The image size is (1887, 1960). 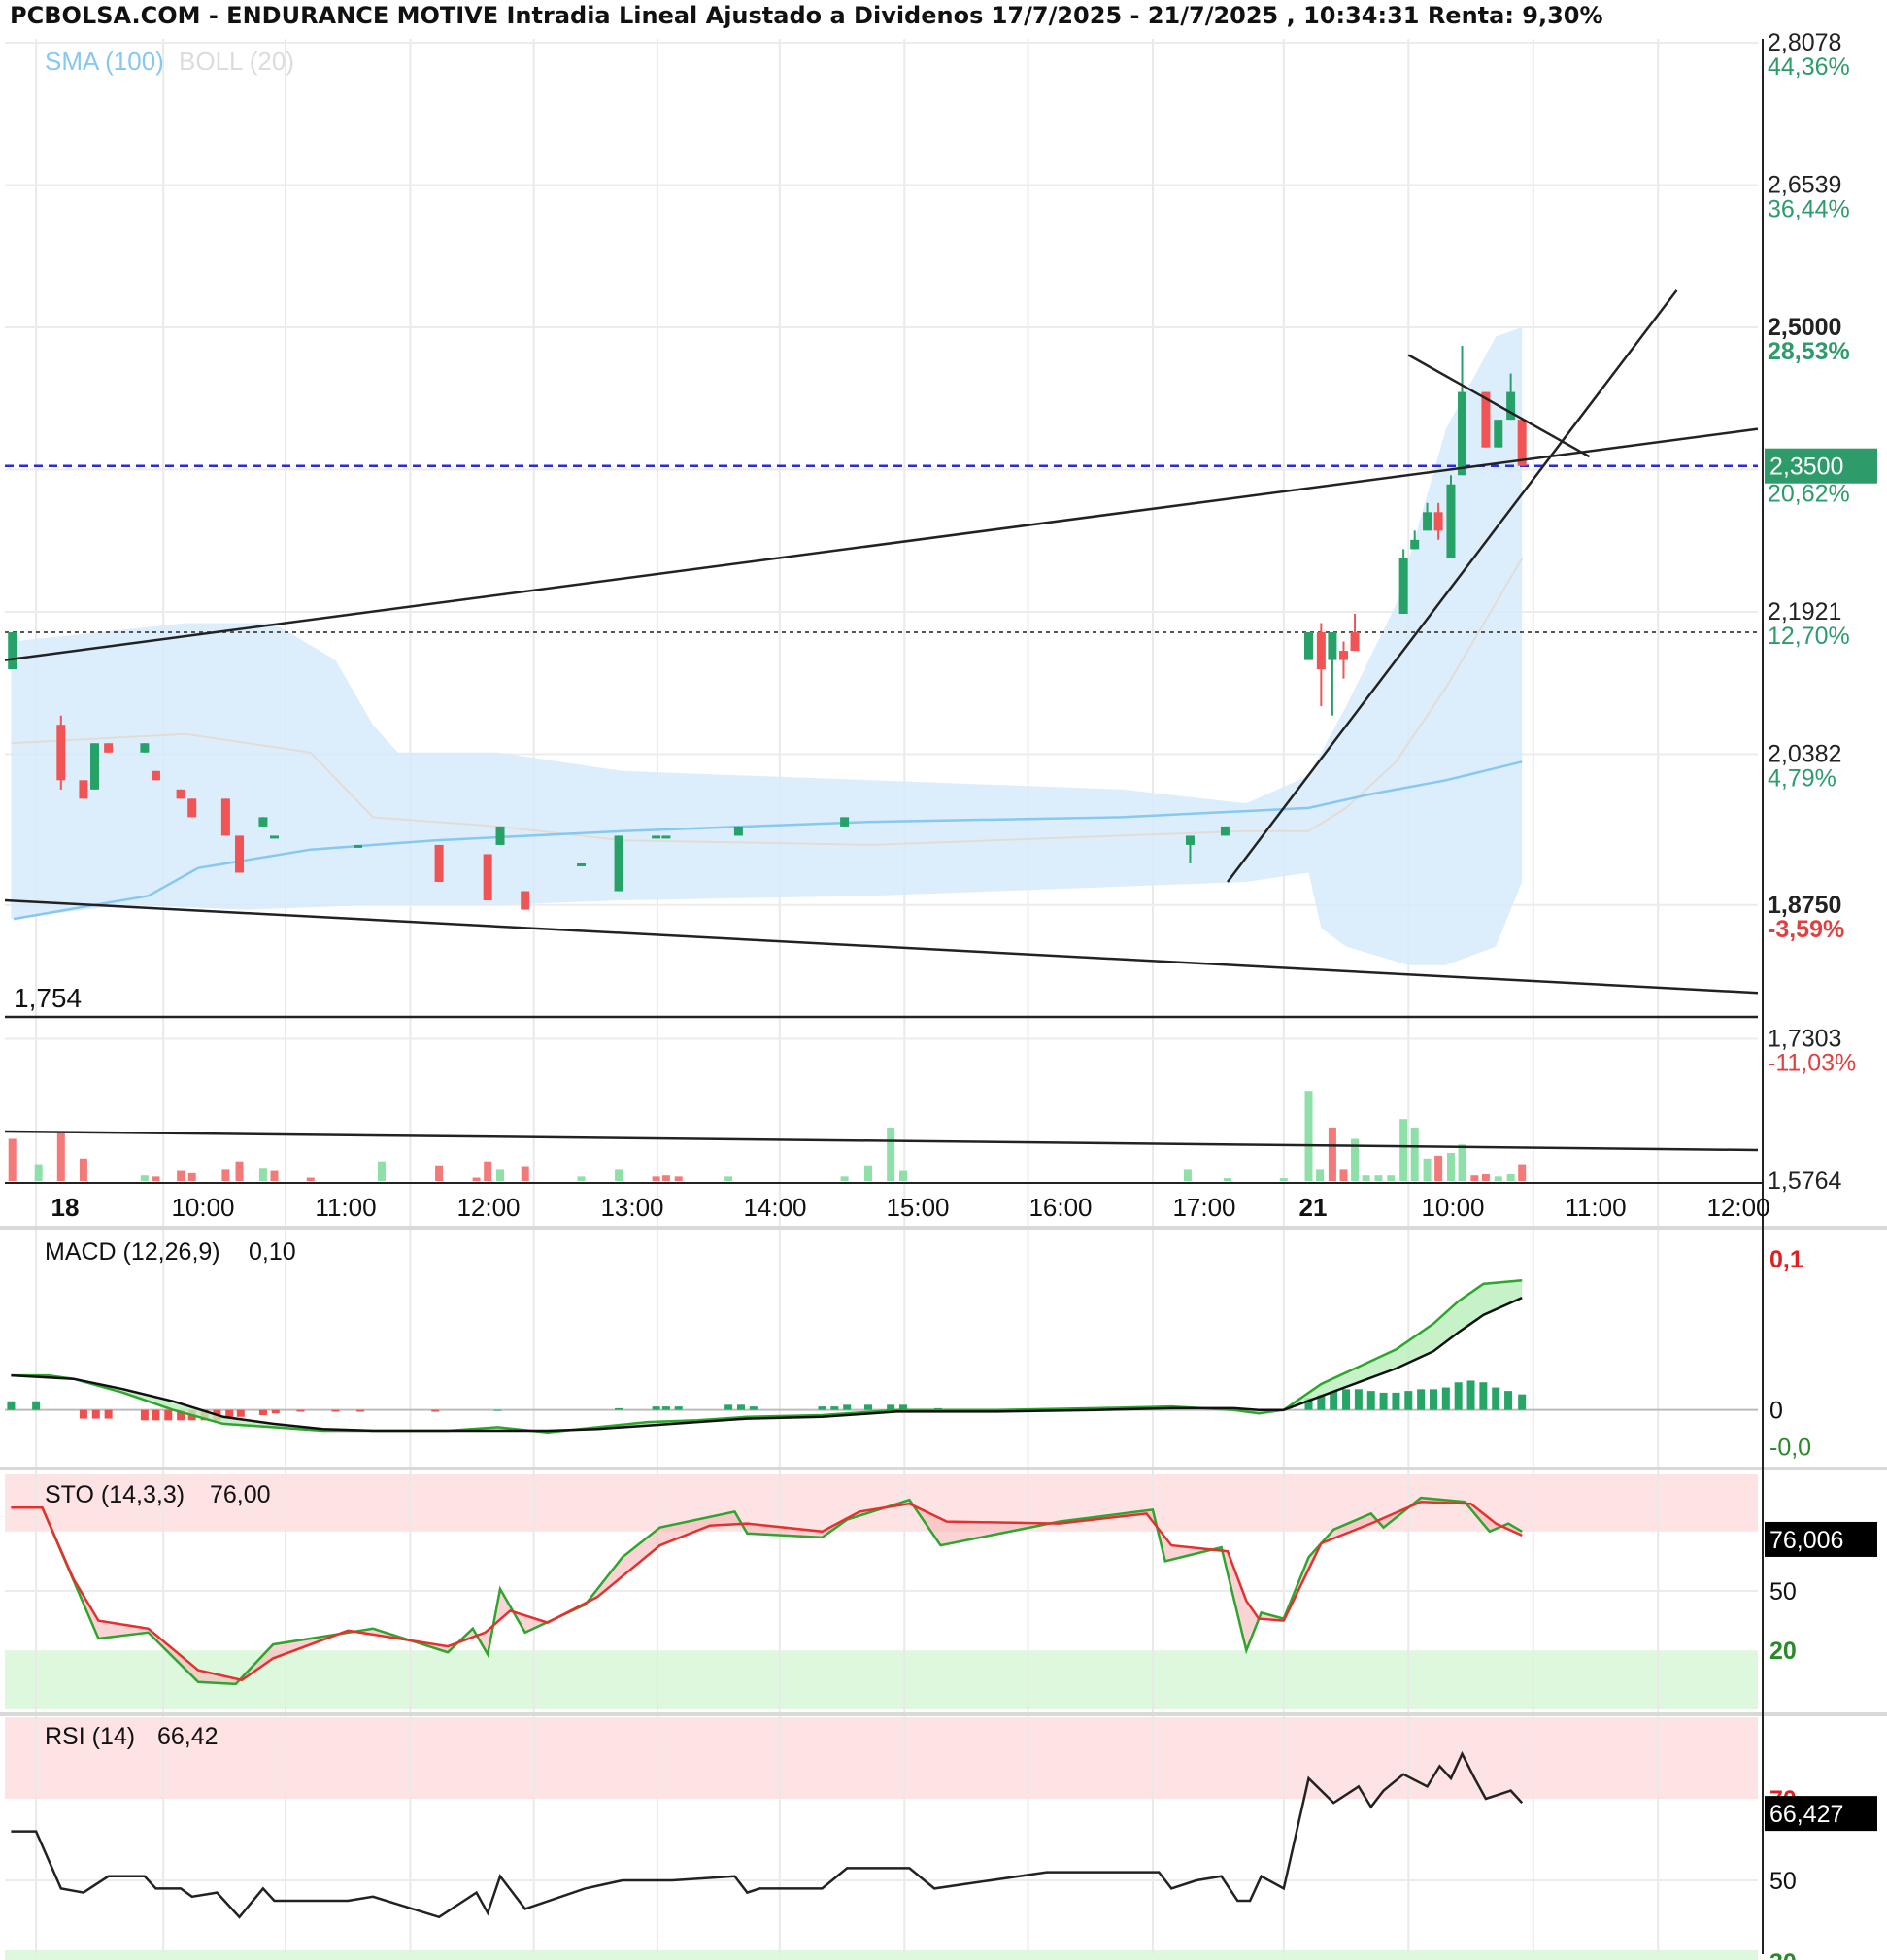 I want to click on time-tick-label: 12:00, so click(x=488, y=1207).